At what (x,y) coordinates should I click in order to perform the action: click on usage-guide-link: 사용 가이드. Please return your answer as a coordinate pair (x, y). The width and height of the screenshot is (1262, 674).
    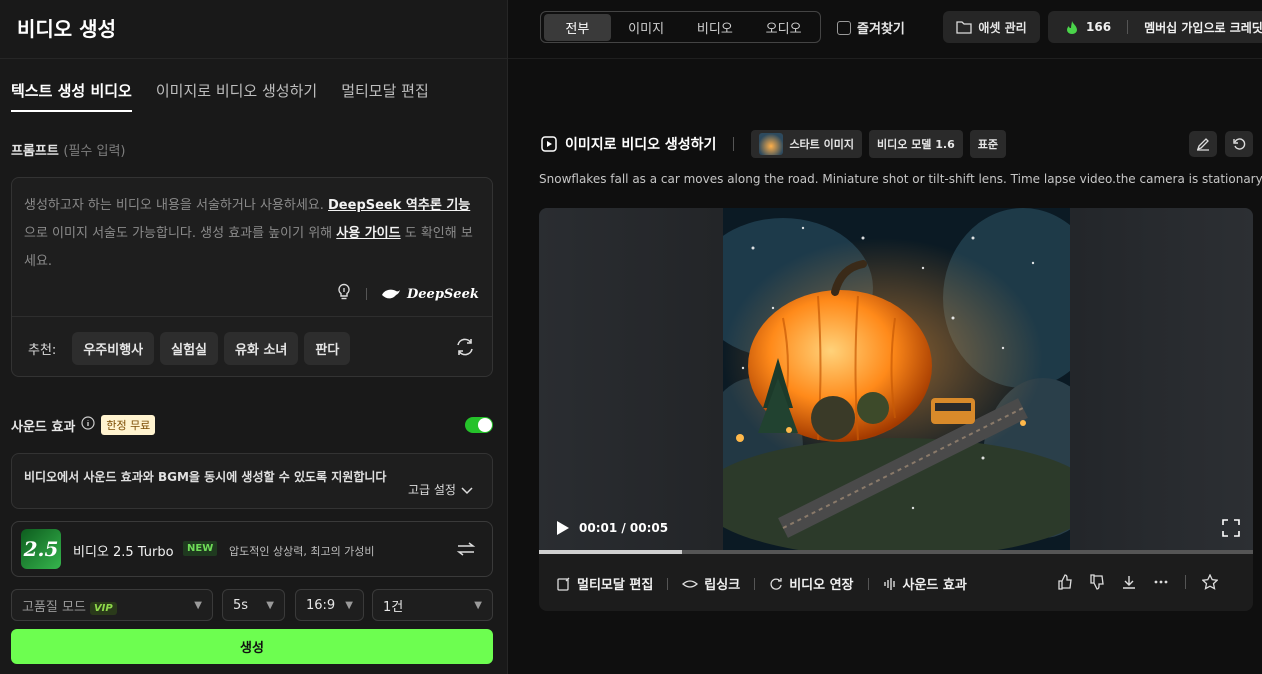
    Looking at the image, I should click on (368, 233).